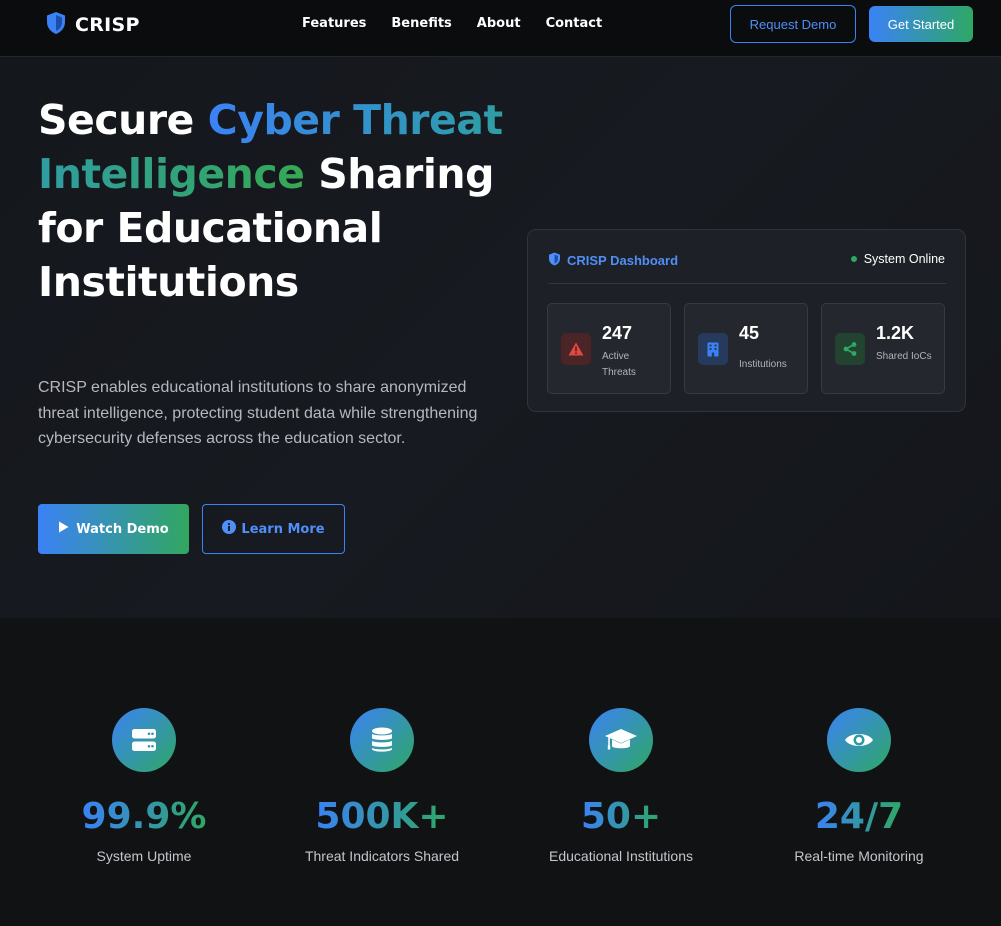 The width and height of the screenshot is (1001, 926). I want to click on metric-label: Real-time Monitoring, so click(859, 856).